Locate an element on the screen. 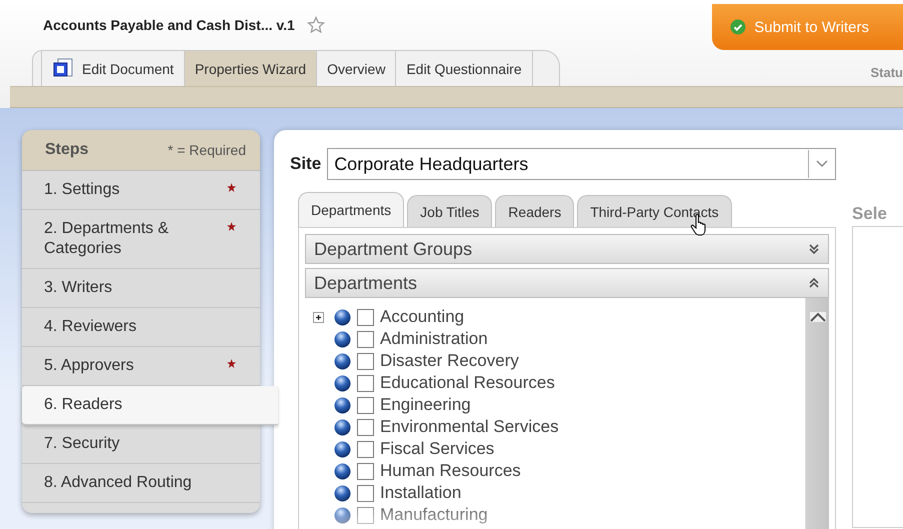 Image resolution: width=903 pixels, height=529 pixels. scrollbar is located at coordinates (817, 413).